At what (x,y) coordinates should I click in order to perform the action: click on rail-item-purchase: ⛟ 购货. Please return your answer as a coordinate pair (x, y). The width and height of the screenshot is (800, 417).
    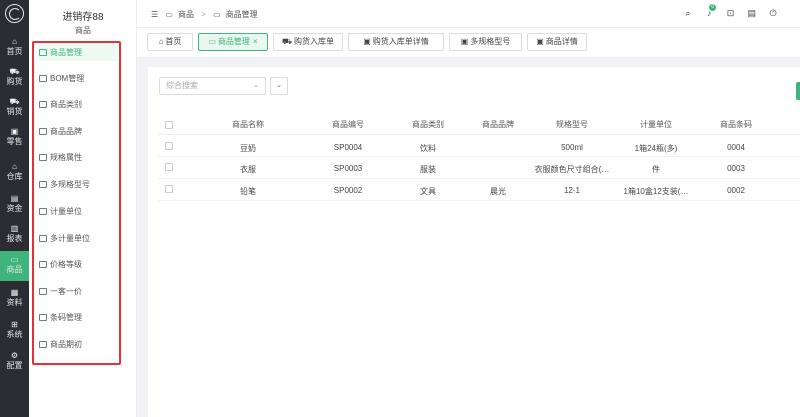
    Looking at the image, I should click on (14, 77).